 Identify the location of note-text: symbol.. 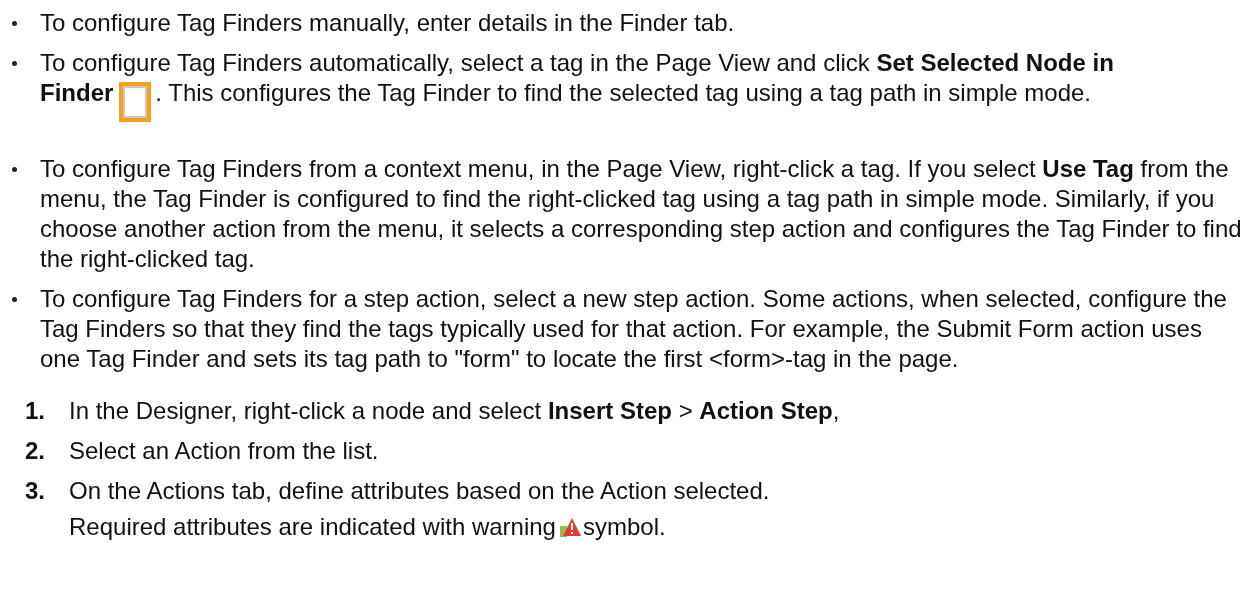
(624, 526).